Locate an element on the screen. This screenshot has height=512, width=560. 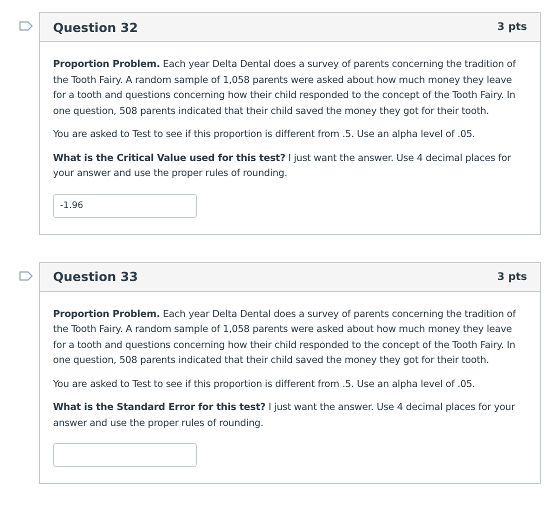
answer-field: -1.96 is located at coordinates (125, 206).